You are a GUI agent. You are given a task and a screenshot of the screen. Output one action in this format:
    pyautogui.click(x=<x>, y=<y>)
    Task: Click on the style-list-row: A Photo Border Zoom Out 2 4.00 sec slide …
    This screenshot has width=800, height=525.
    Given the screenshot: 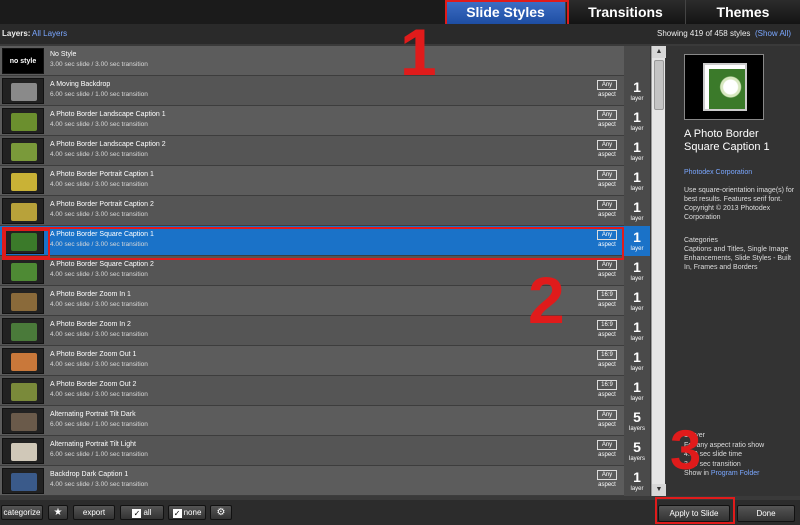 What is the action you would take?
    pyautogui.click(x=312, y=391)
    